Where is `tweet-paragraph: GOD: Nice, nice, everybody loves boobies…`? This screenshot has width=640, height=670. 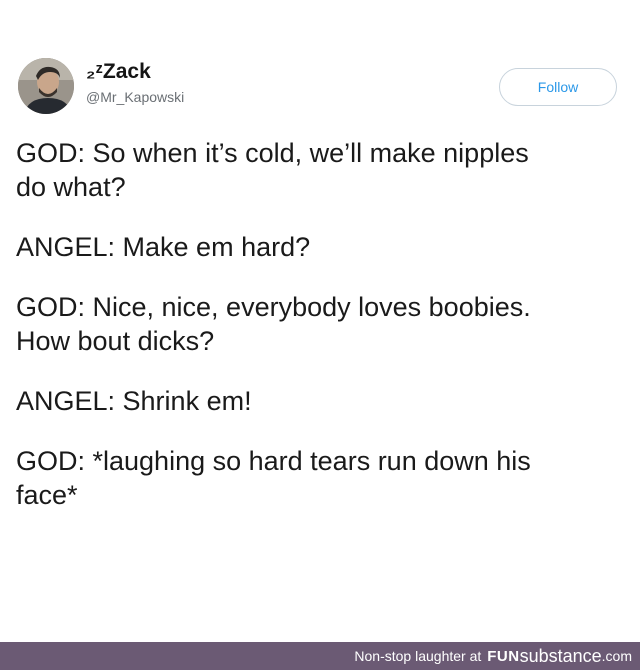 tweet-paragraph: GOD: Nice, nice, everybody loves boobies… is located at coordinates (322, 324).